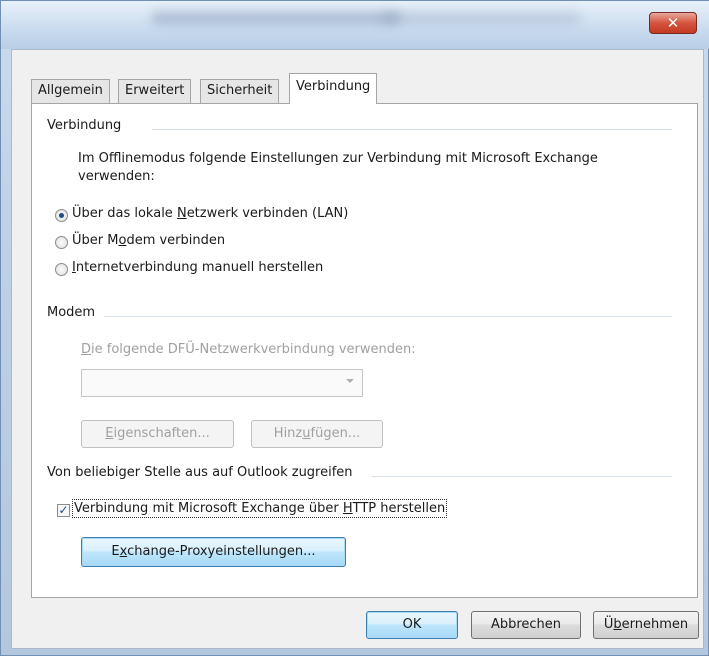 This screenshot has height=656, width=709. I want to click on group-title-verbindung: Verbindung, so click(84, 125).